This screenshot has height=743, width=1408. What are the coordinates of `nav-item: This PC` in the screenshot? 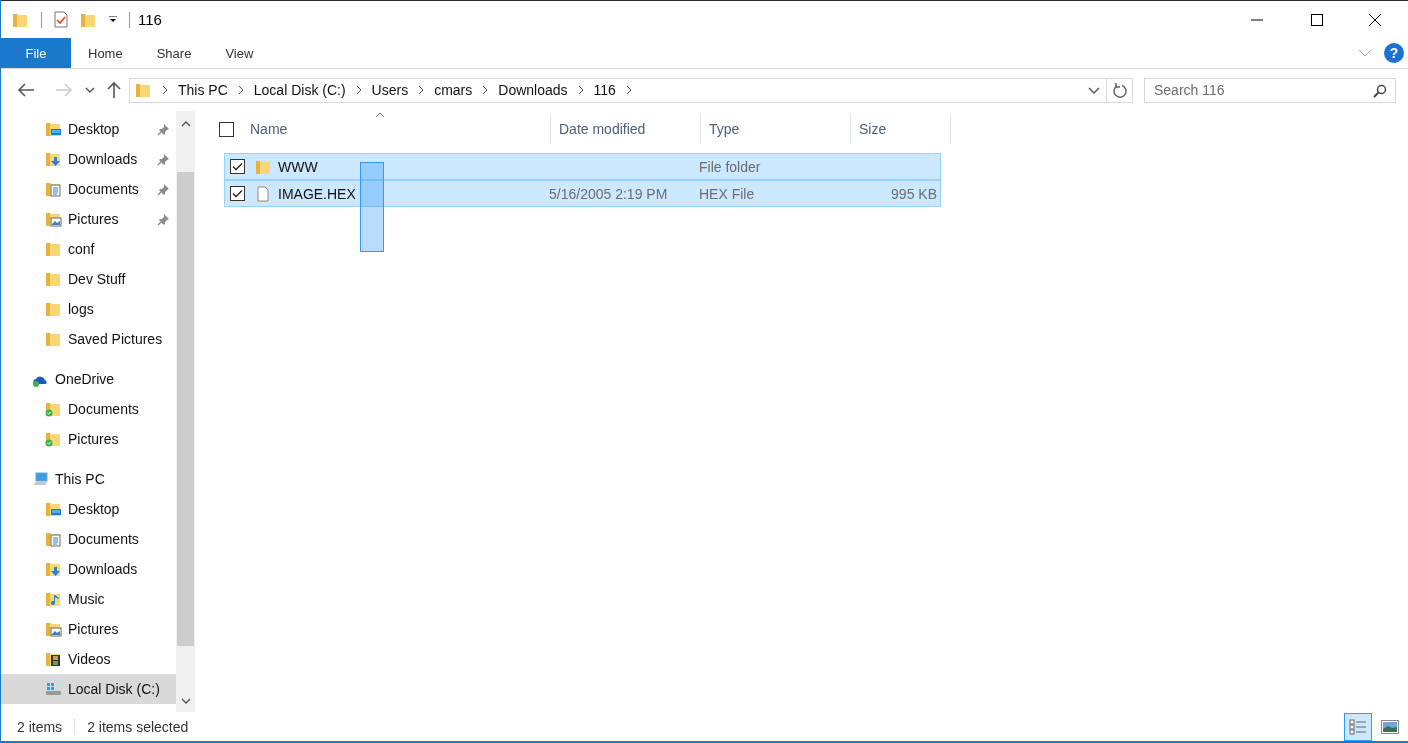 It's located at (88, 479).